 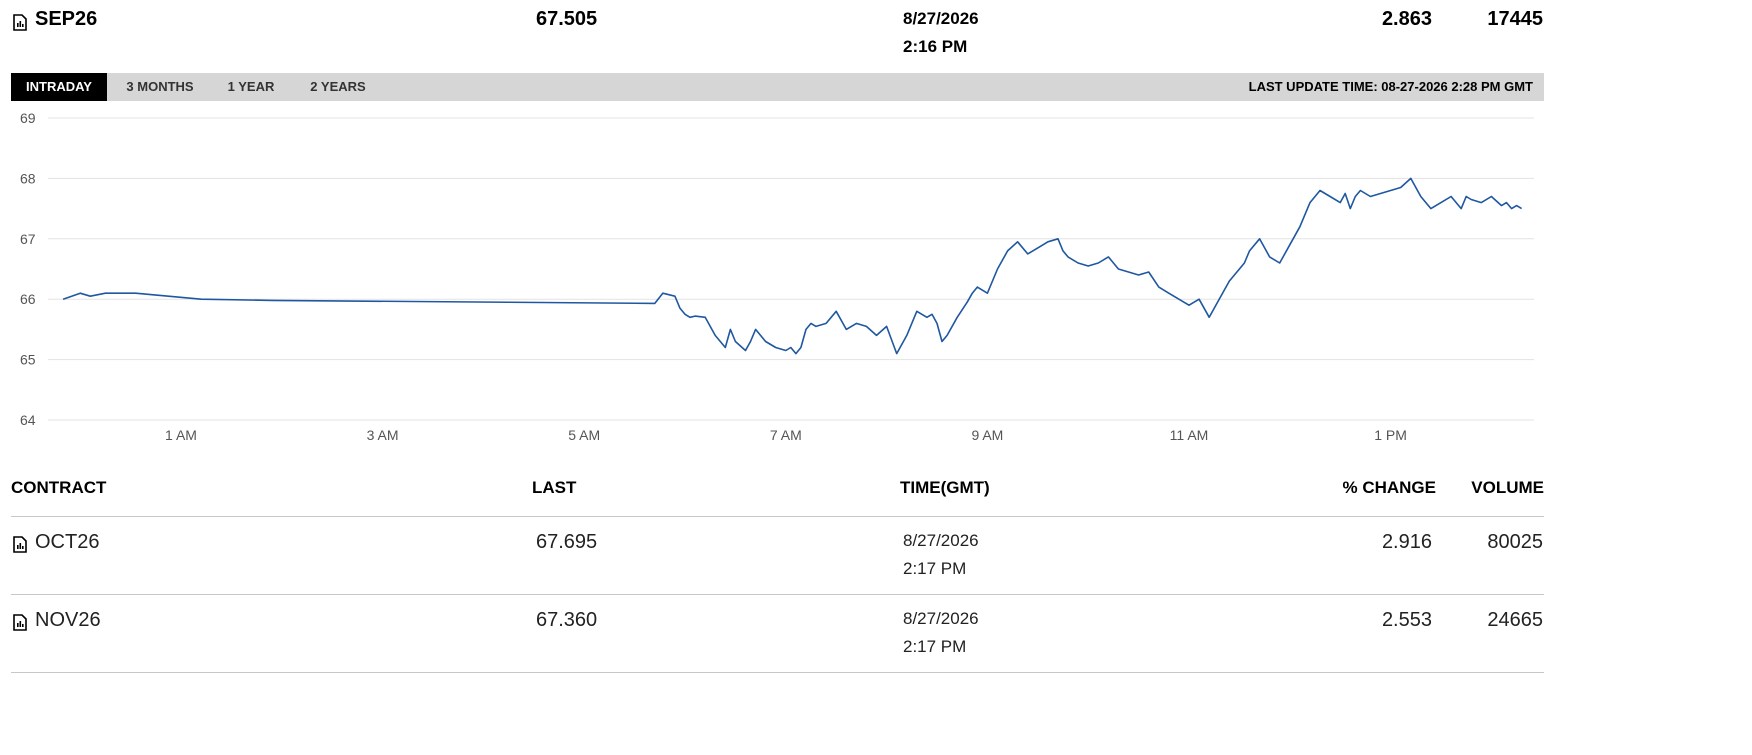 I want to click on y-tick-label: 65, so click(x=28, y=360).